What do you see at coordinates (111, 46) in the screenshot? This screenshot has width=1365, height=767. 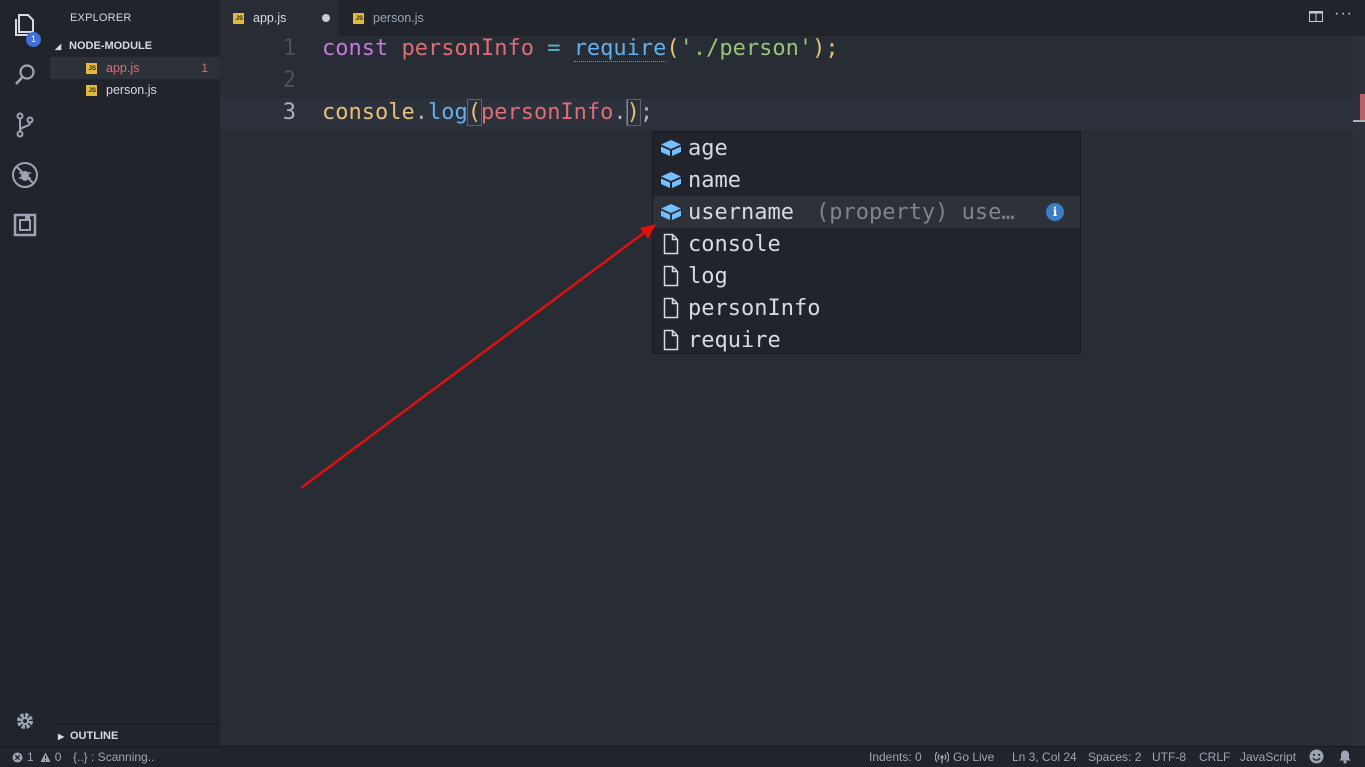 I see `folder-name: NODE-MODULE` at bounding box center [111, 46].